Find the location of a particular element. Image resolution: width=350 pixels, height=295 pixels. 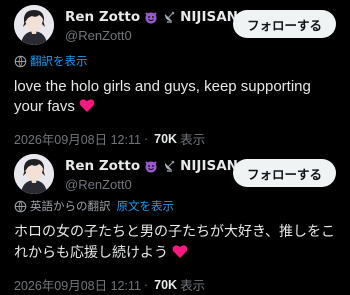

timestamp-link: 2026年09月08日 12:11 is located at coordinates (77, 284).